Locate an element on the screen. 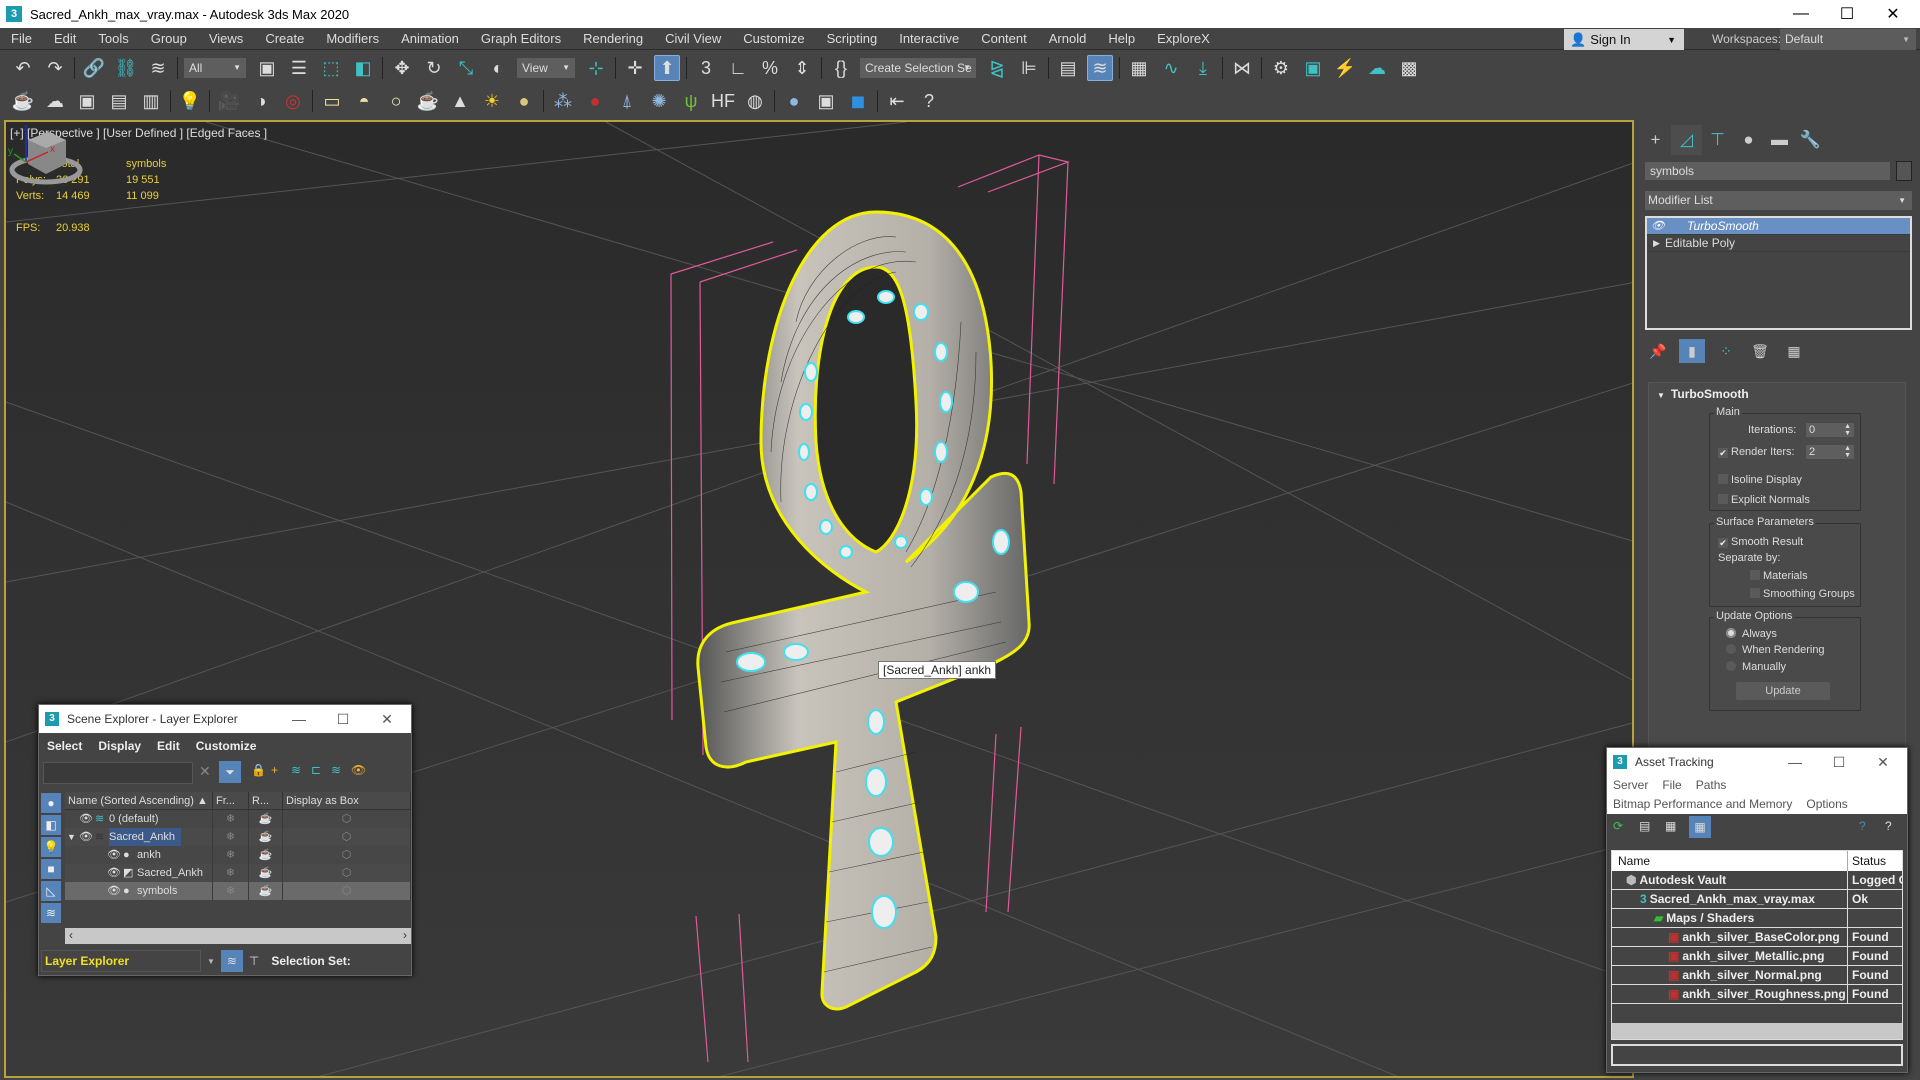  tree-row: 👁 ● symbols ❄ ☕ ⬡ is located at coordinates (238, 891).